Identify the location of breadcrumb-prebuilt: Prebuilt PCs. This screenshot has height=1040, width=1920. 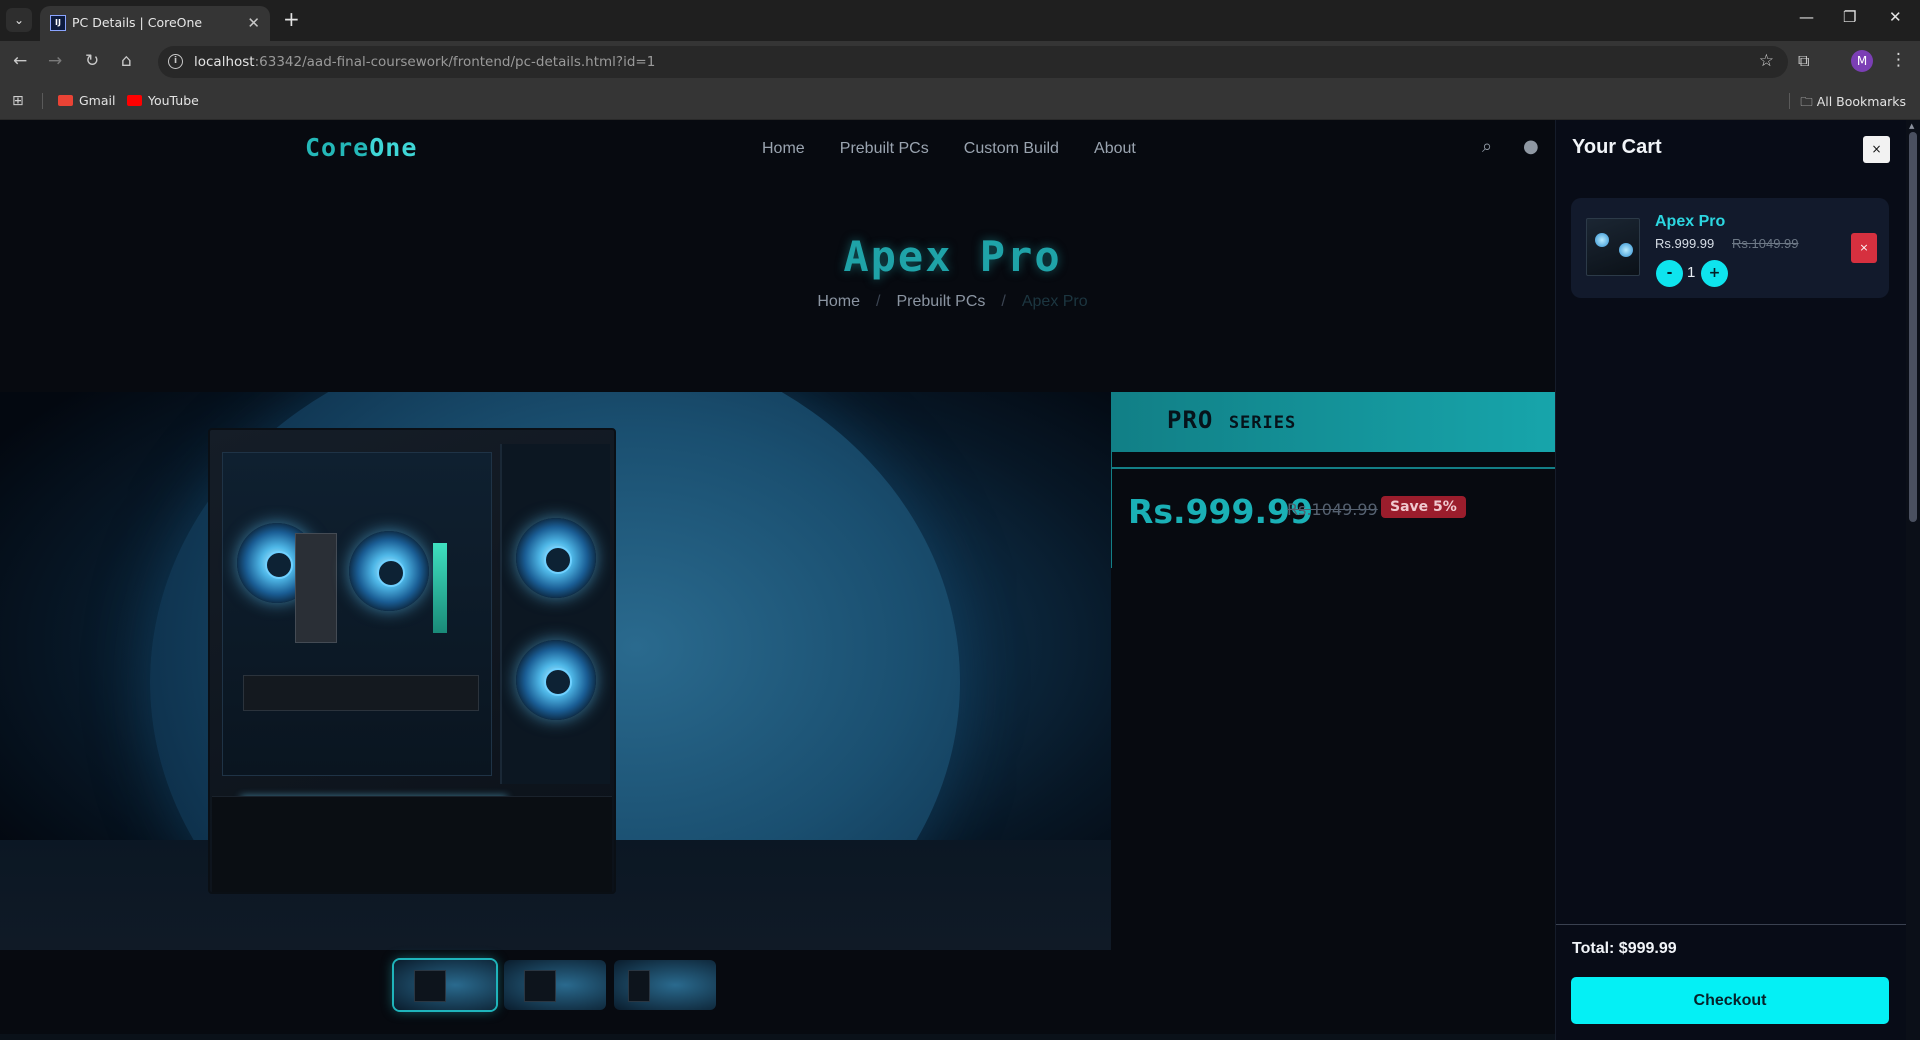
(940, 301).